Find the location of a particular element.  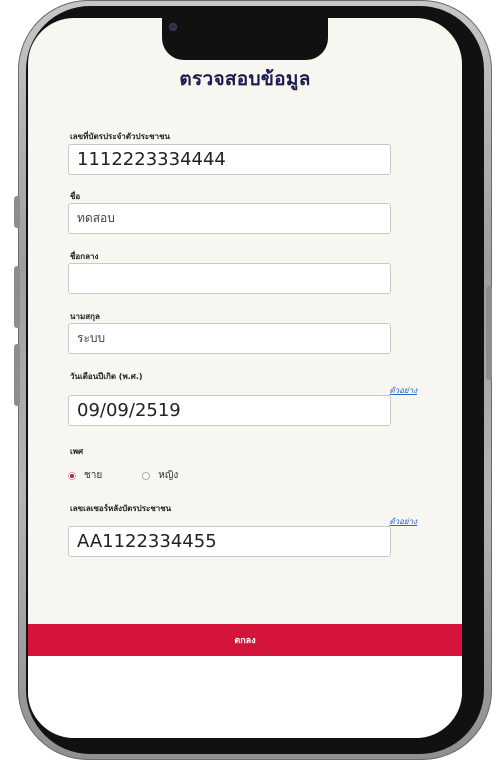

phone-volume-down-button is located at coordinates (17, 375).